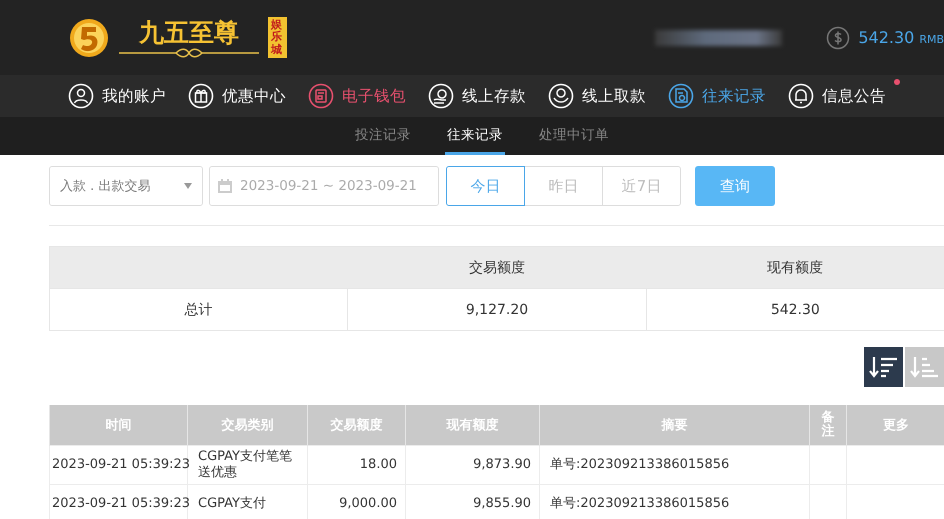 The height and width of the screenshot is (519, 944). I want to click on column-header: 交易额度, so click(497, 268).